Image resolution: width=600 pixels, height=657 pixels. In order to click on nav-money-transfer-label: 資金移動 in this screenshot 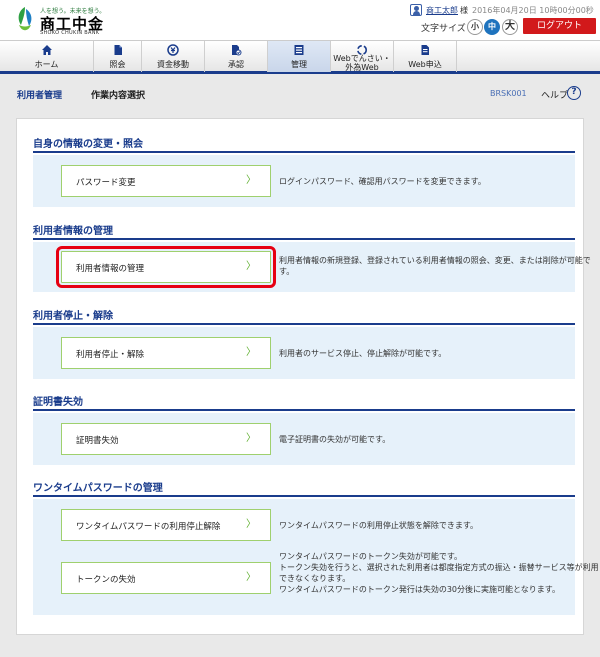, I will do `click(173, 64)`.